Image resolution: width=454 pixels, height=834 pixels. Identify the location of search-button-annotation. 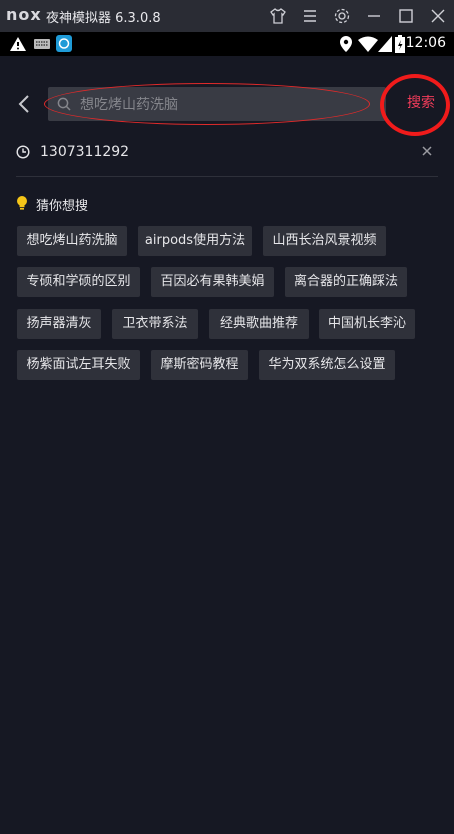
(415, 105).